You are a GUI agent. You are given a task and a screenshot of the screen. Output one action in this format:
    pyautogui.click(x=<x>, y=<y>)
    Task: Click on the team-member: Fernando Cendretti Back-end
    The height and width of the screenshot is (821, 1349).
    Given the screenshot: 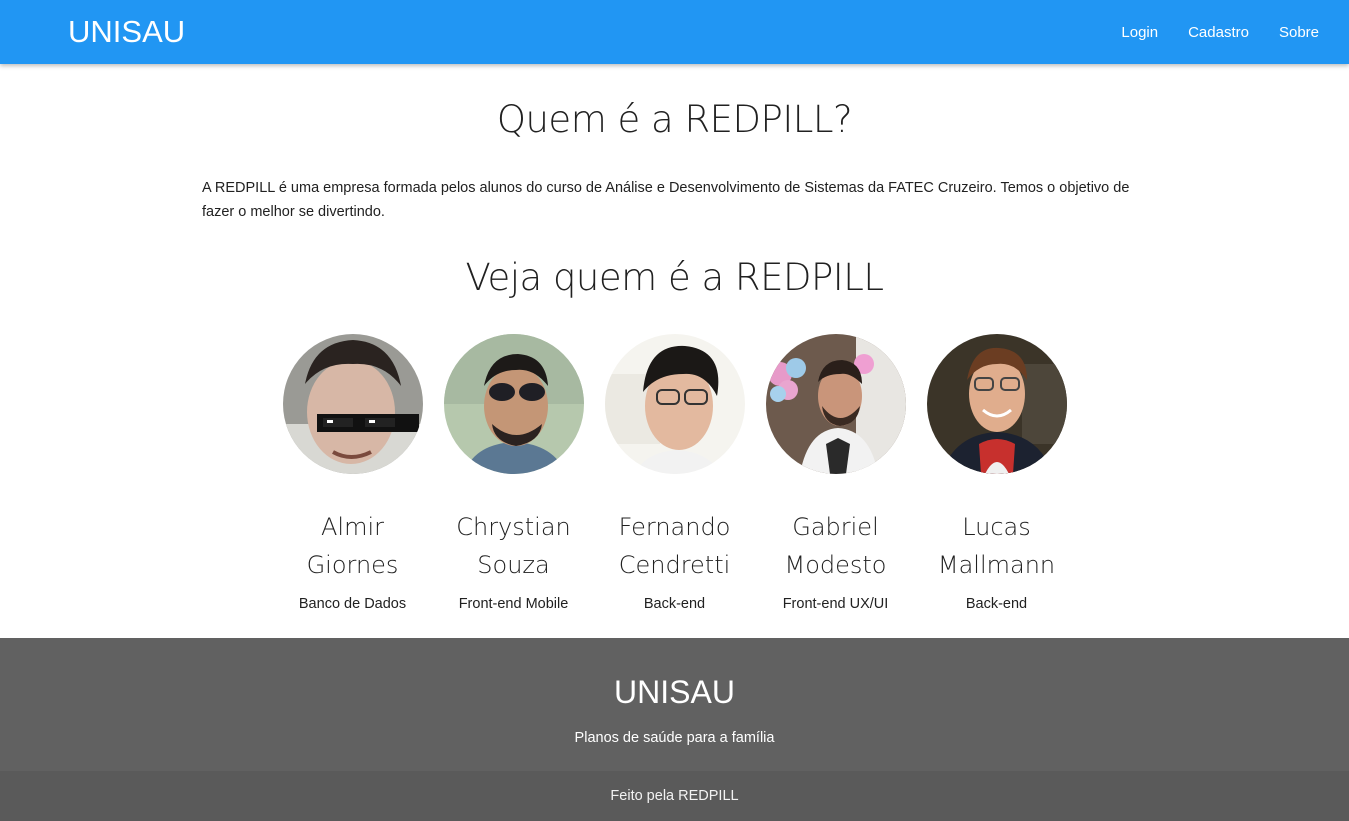 What is the action you would take?
    pyautogui.click(x=674, y=473)
    